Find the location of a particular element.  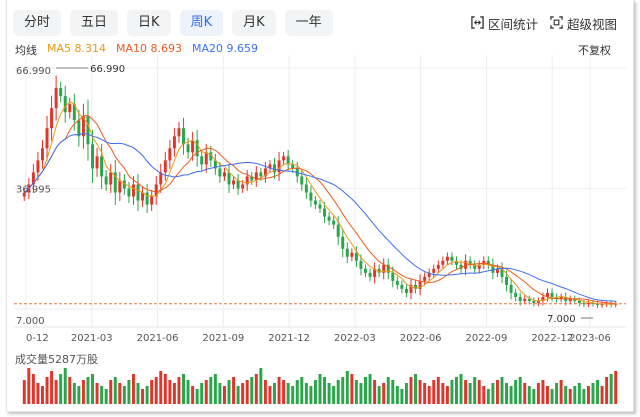

period-tabs: 分时 五日 日K 周K 月K 一年 is located at coordinates (173, 23).